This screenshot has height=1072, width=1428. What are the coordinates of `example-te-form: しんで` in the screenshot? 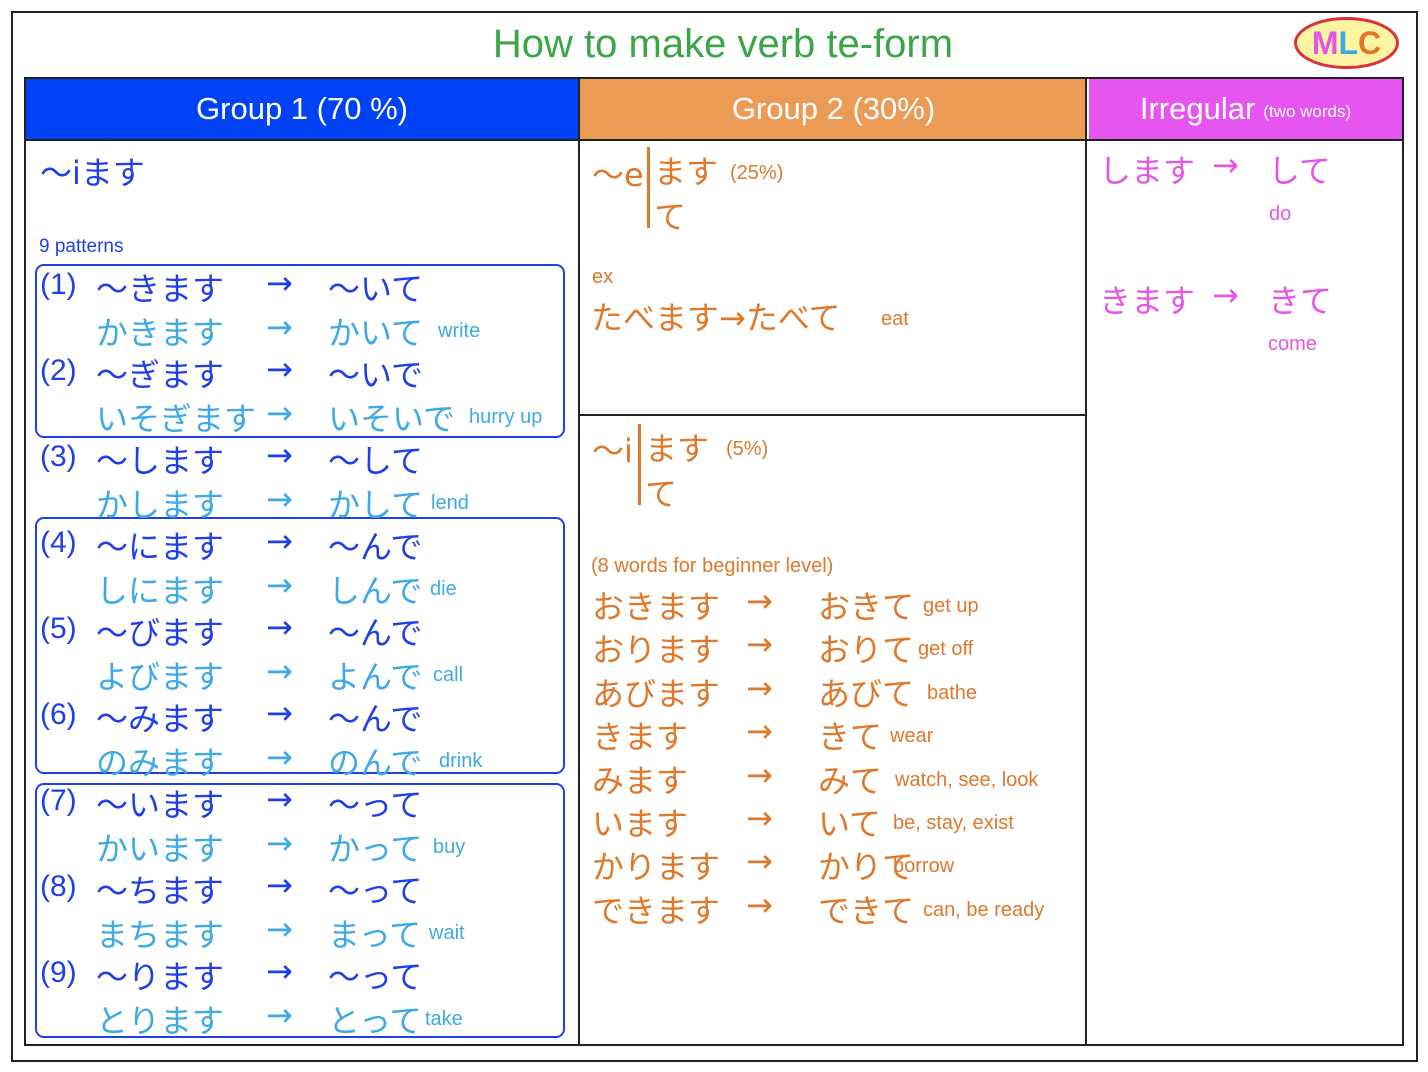 It's located at (375, 591).